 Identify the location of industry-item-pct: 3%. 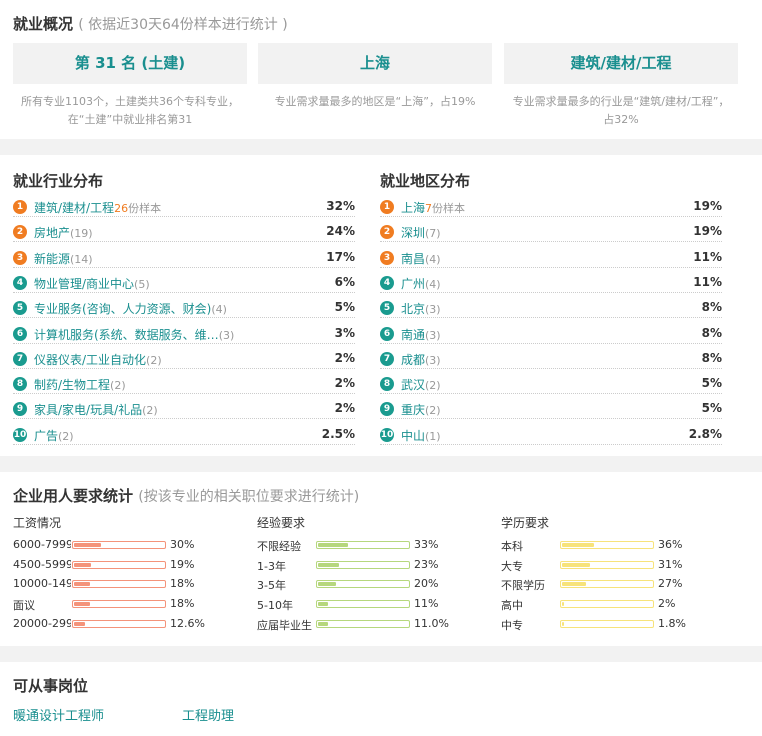
(344, 332).